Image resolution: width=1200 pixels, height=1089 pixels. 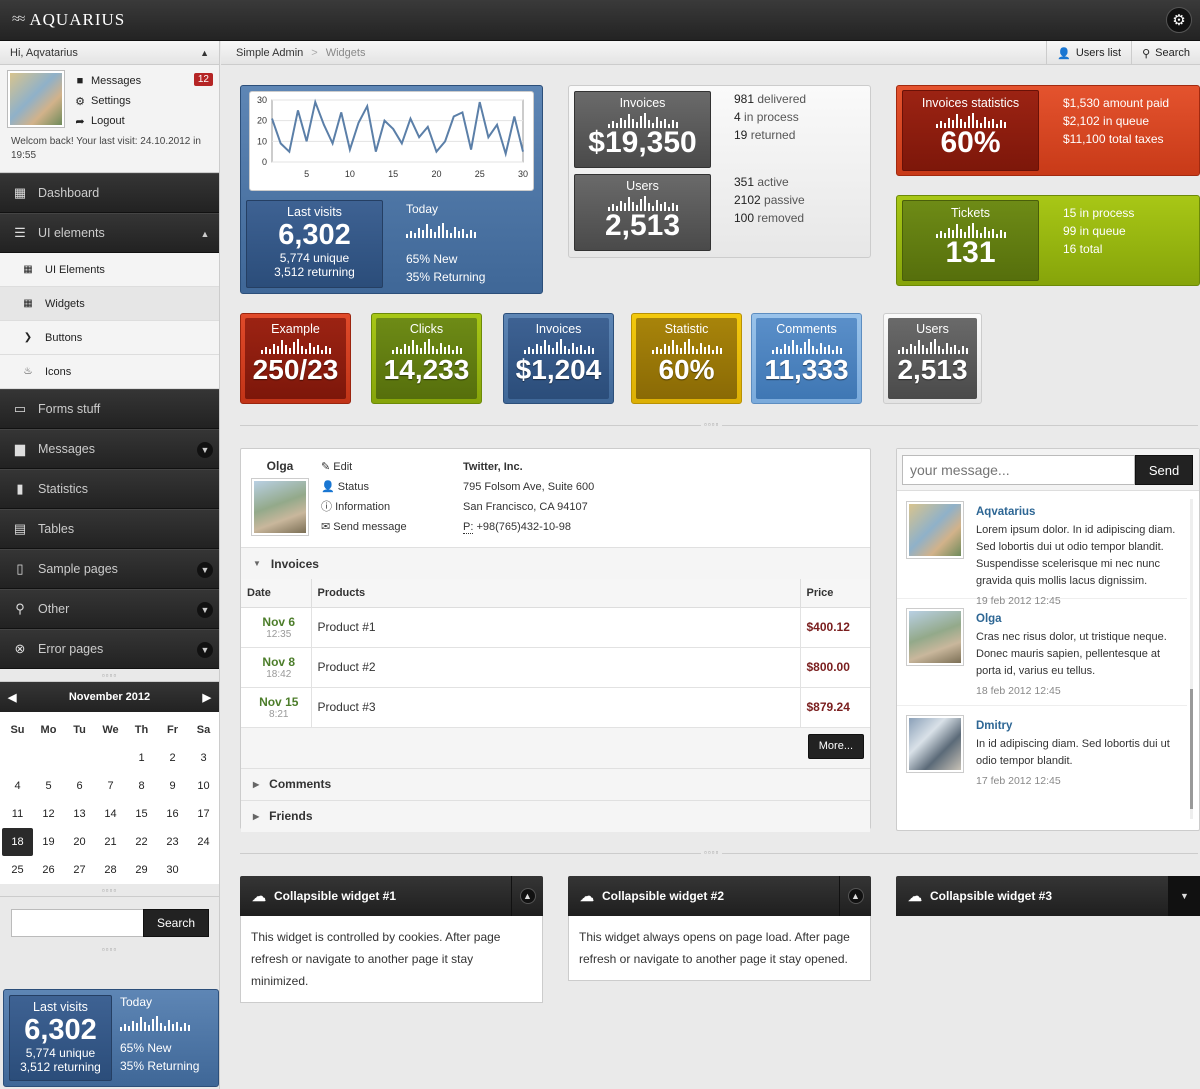 I want to click on calendar-day: 29, so click(x=141, y=870).